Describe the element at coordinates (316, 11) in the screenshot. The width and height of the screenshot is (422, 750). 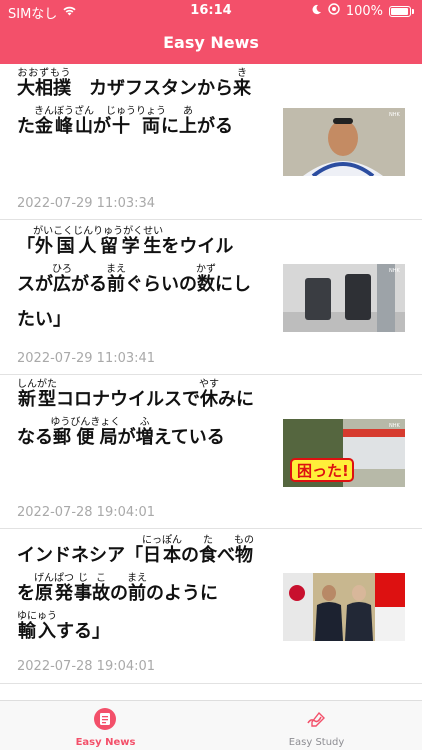
I see `moon-icon` at that location.